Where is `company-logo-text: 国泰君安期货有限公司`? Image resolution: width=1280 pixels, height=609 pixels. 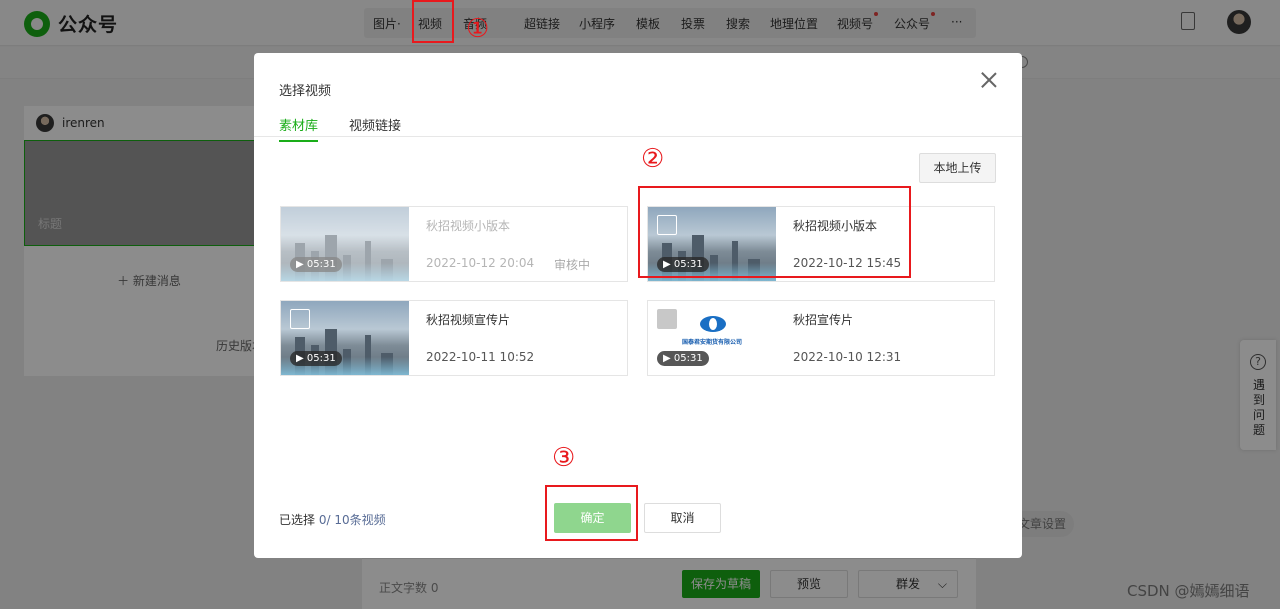 company-logo-text: 国泰君安期货有限公司 is located at coordinates (711, 342).